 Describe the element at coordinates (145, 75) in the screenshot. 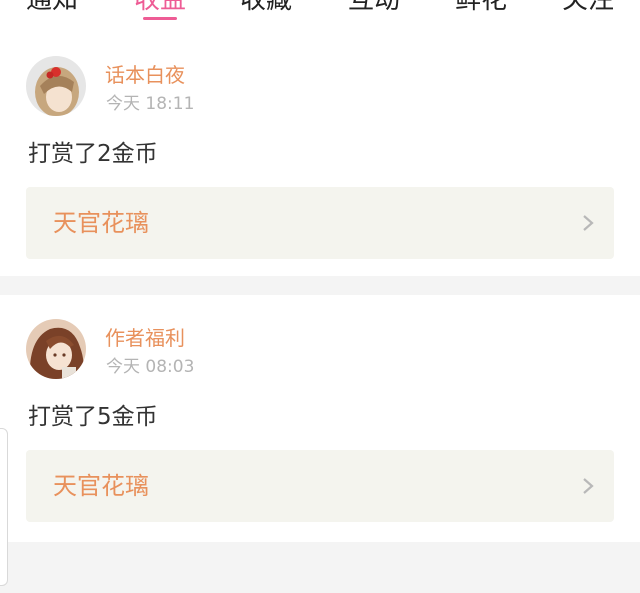

I see `username: 话本白夜` at that location.